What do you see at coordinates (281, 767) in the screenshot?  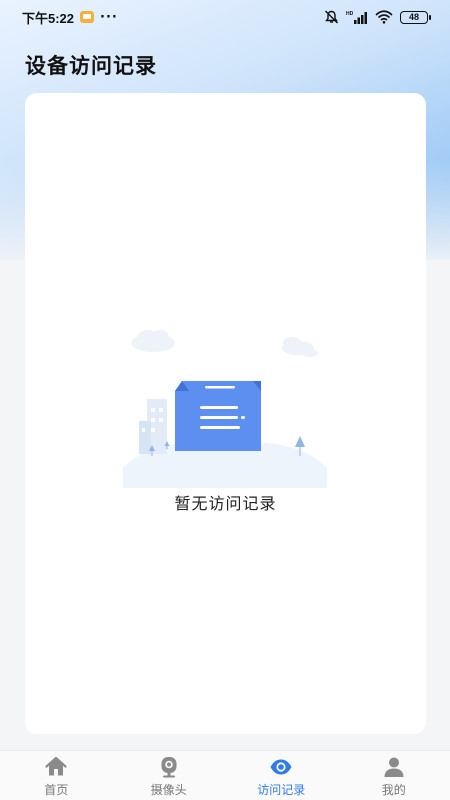 I see `eye-icon` at bounding box center [281, 767].